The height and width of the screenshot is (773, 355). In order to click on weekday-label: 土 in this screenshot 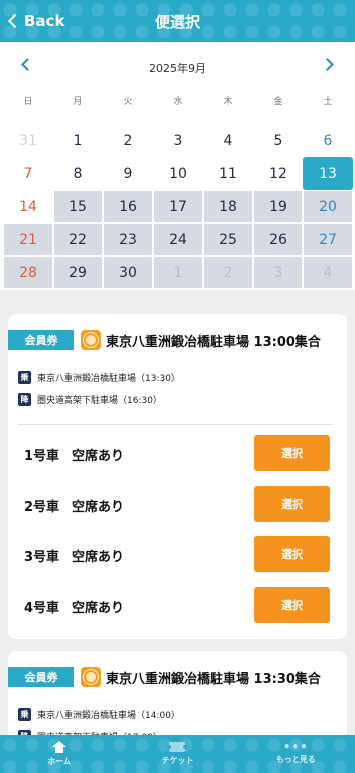, I will do `click(328, 102)`.